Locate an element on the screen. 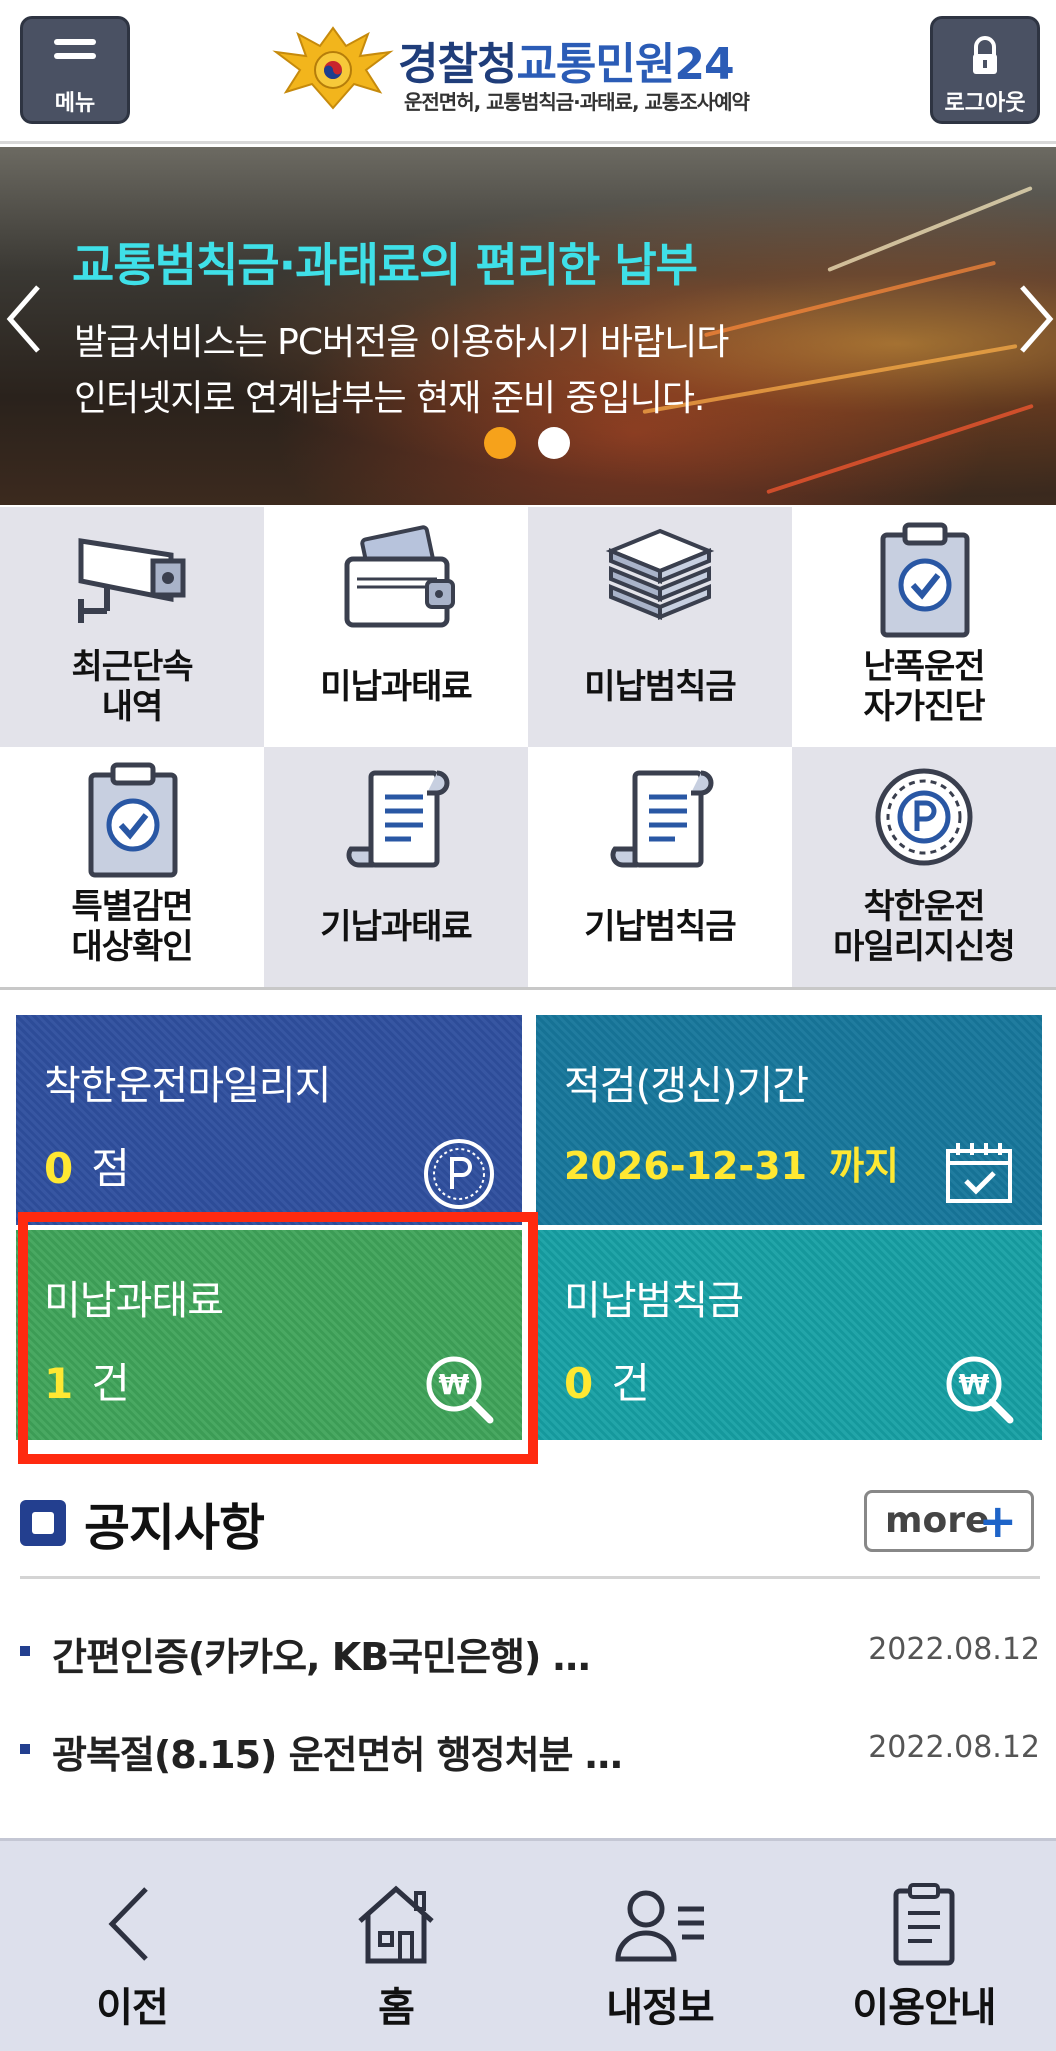  won-search-icon: ₩ is located at coordinates (460, 1390).